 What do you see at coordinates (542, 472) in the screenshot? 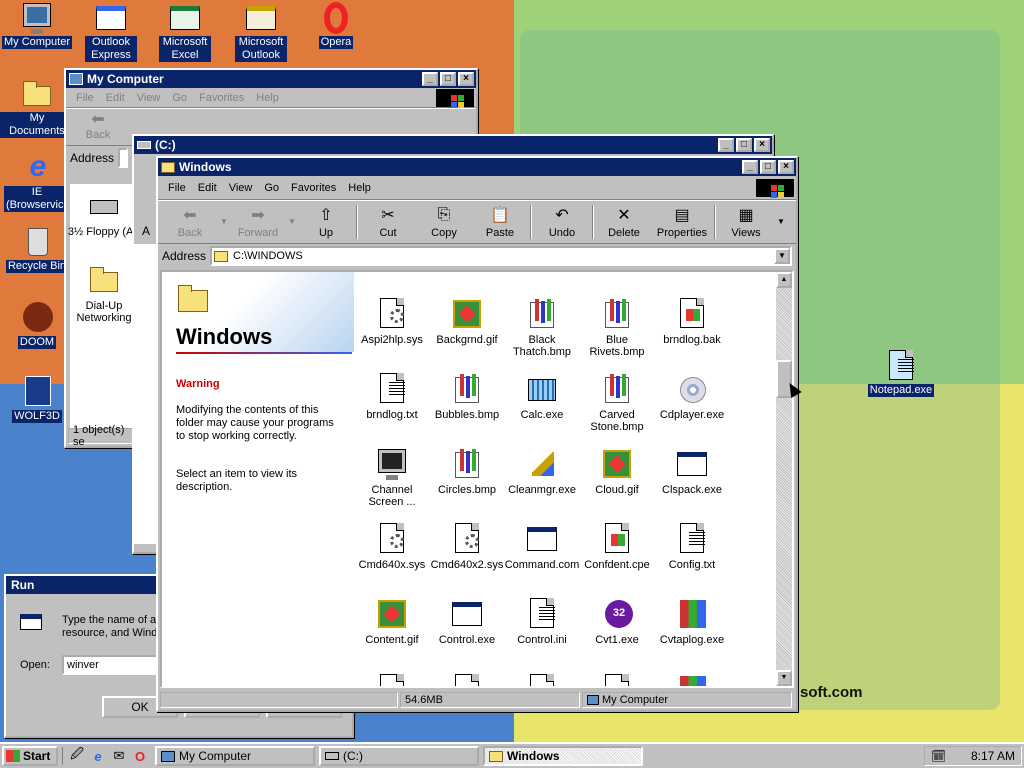
I see `file-item: Cleanmgr.exe` at bounding box center [542, 472].